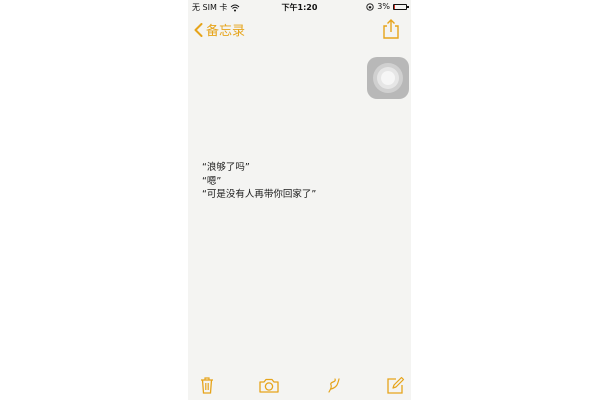  What do you see at coordinates (301, 181) in the screenshot?
I see `note-text: “浪够了吗” “嗯” “可是没有人再带你回家了”` at bounding box center [301, 181].